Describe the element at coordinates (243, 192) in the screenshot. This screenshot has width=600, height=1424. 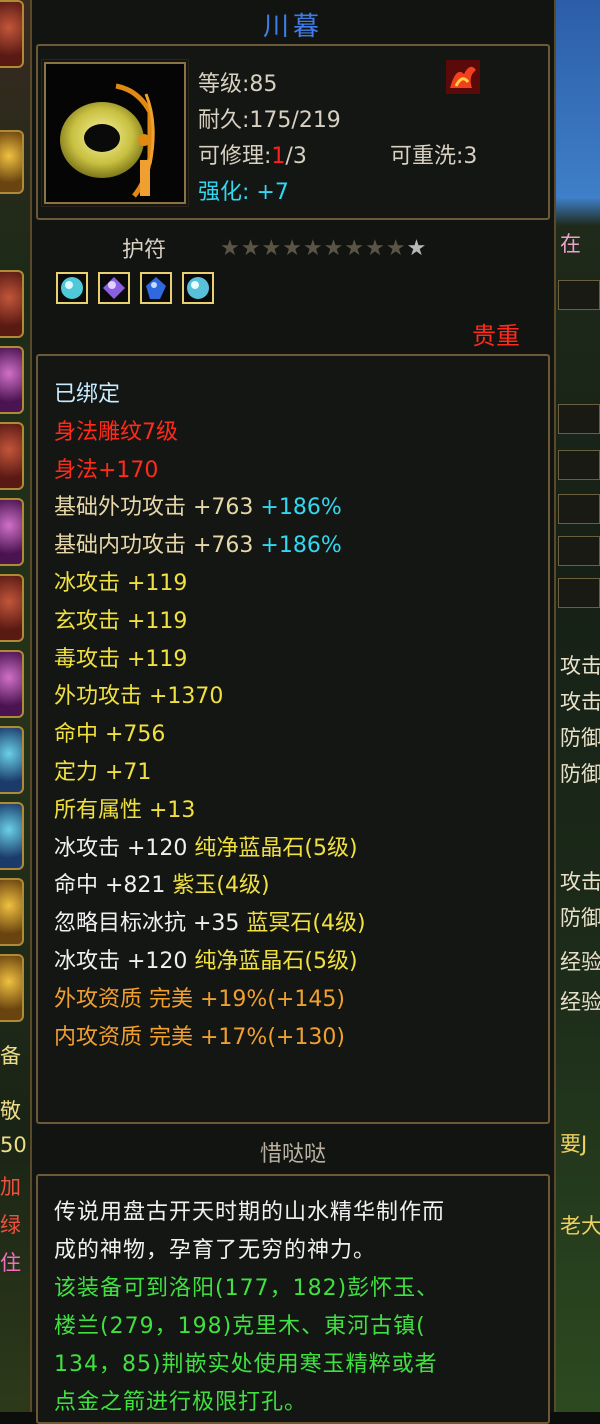
I see `item-enhance: 强化: +7` at that location.